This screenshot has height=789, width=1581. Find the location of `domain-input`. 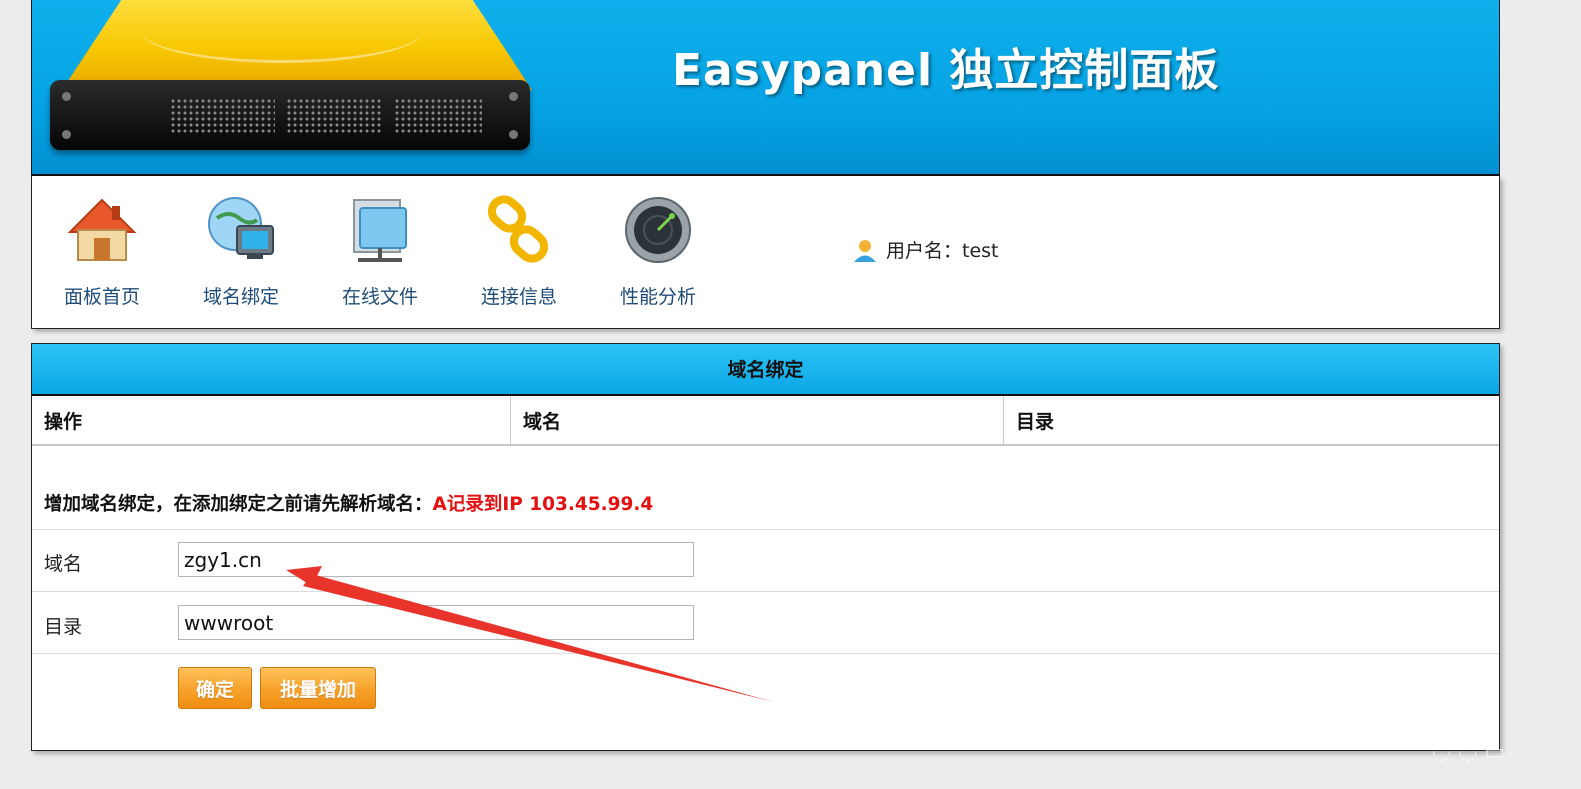

domain-input is located at coordinates (436, 559).